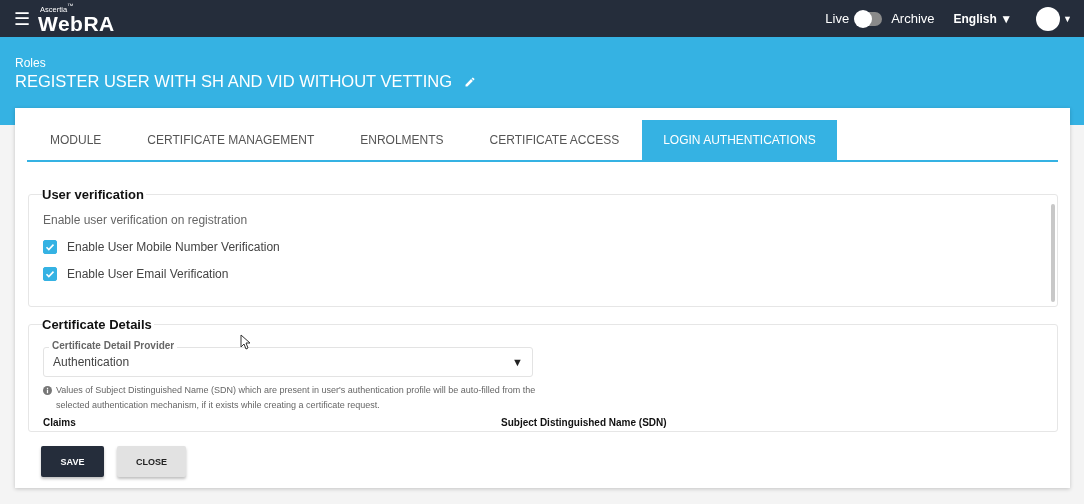 The height and width of the screenshot is (504, 1084). What do you see at coordinates (76, 140) in the screenshot?
I see `tab: MODULE` at bounding box center [76, 140].